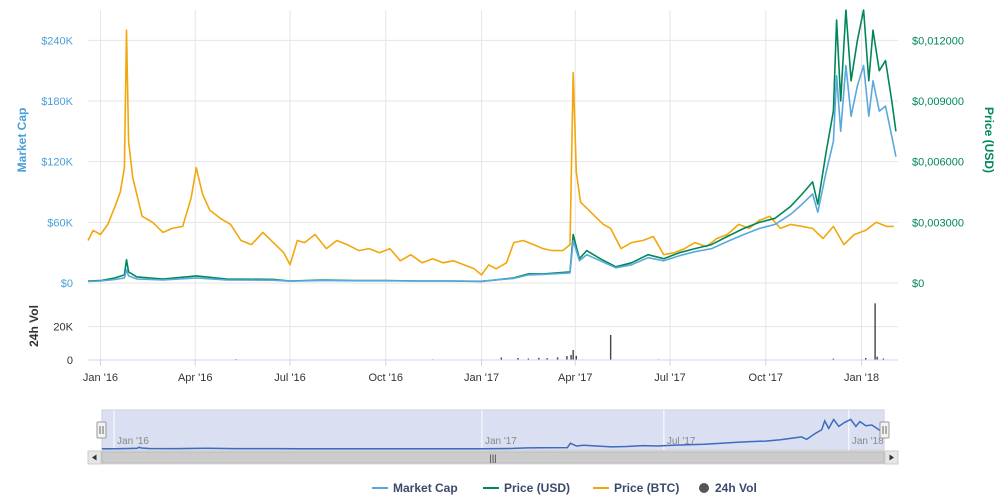  What do you see at coordinates (575, 378) in the screenshot?
I see `x-tick-label: Apr '17` at bounding box center [575, 378].